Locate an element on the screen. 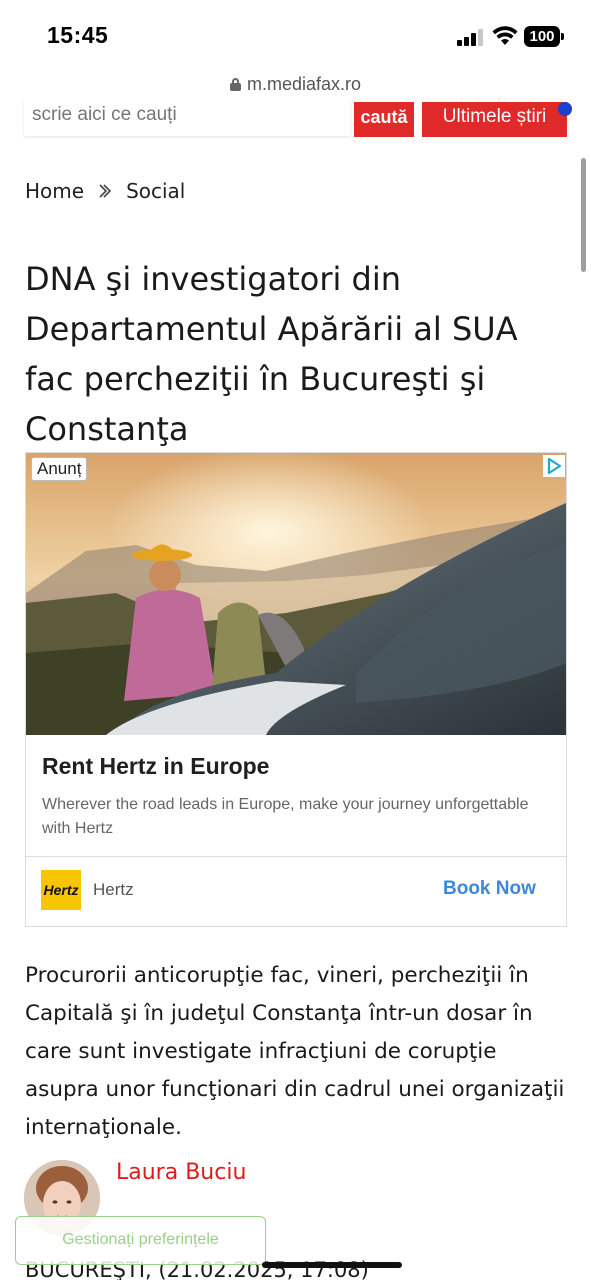  home-indicator is located at coordinates (332, 1265).